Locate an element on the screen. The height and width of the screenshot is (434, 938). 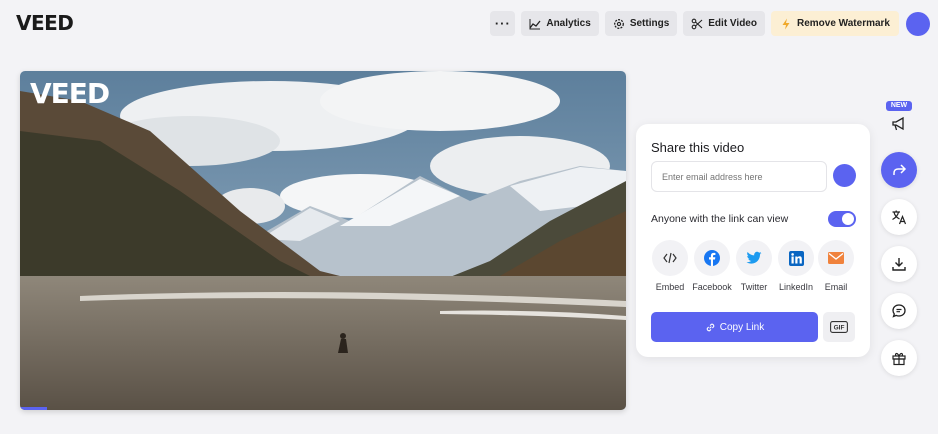
edit-video-button: Edit Video is located at coordinates (724, 23).